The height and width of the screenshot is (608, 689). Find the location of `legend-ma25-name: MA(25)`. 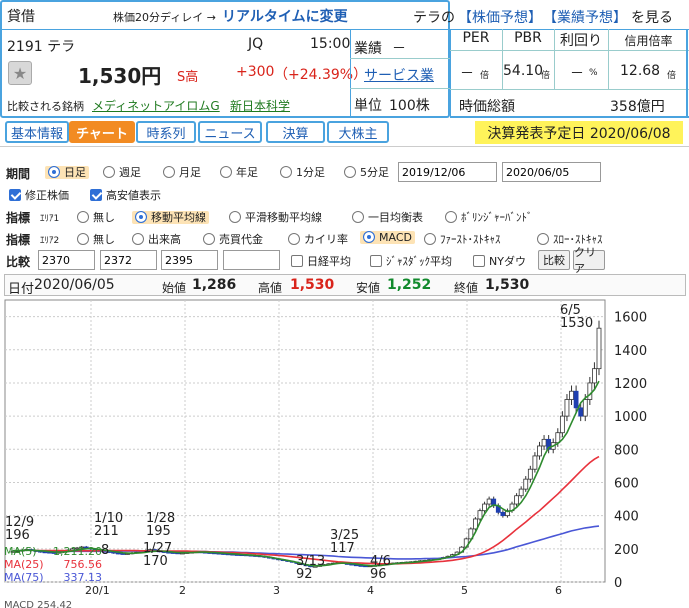

legend-ma25-name: MA(25) is located at coordinates (24, 564).